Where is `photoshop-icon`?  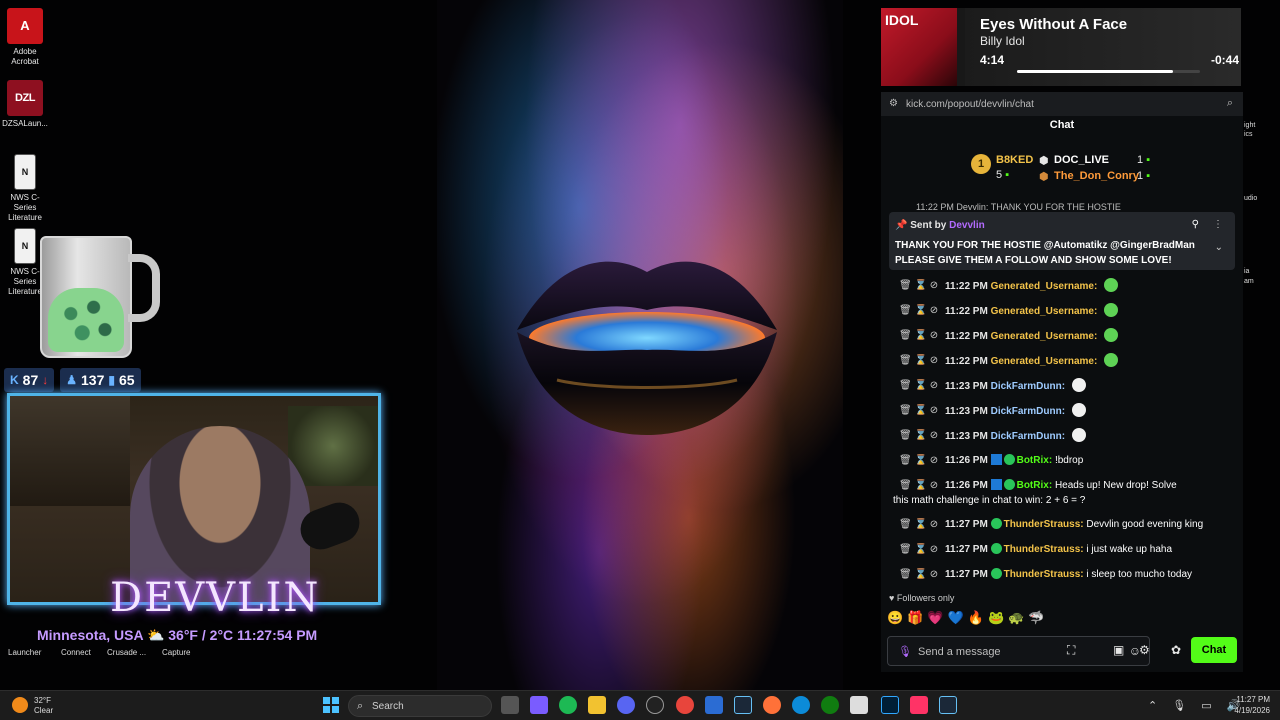 photoshop-icon is located at coordinates (890, 705).